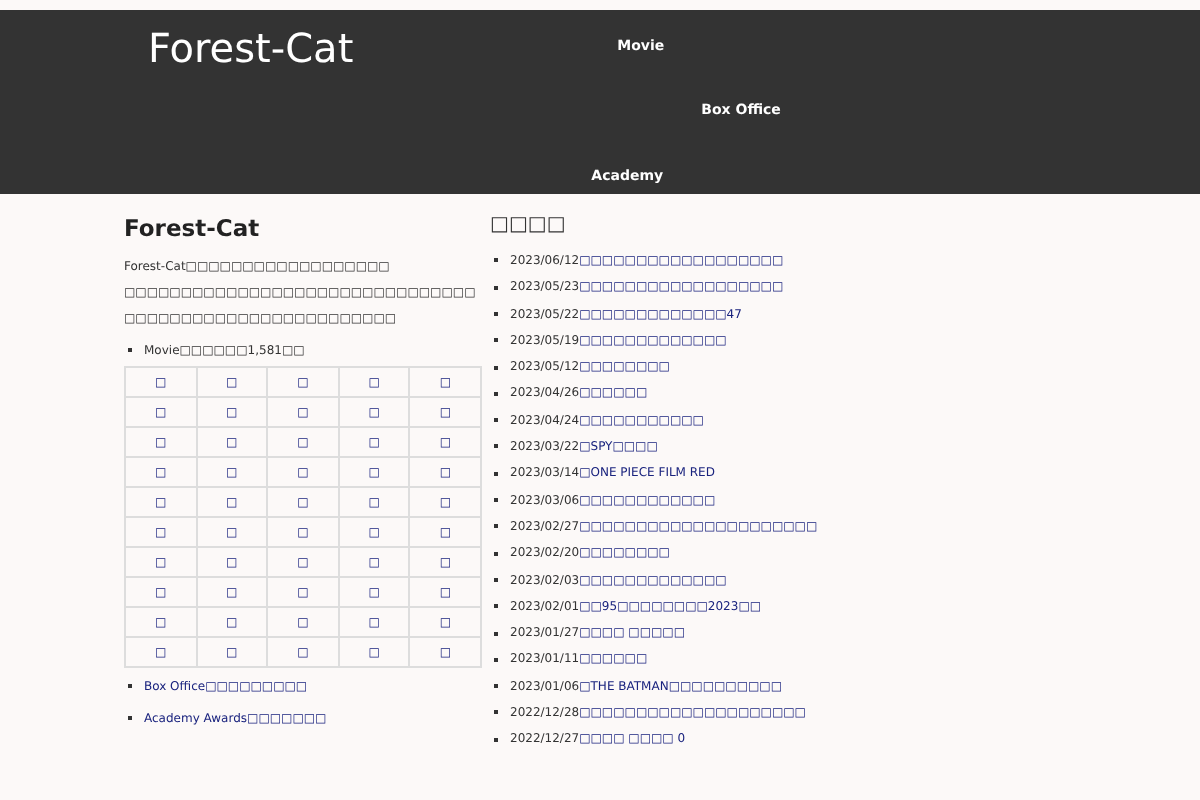 The height and width of the screenshot is (800, 1200). What do you see at coordinates (251, 48) in the screenshot?
I see `site-title: Forest-Cat` at bounding box center [251, 48].